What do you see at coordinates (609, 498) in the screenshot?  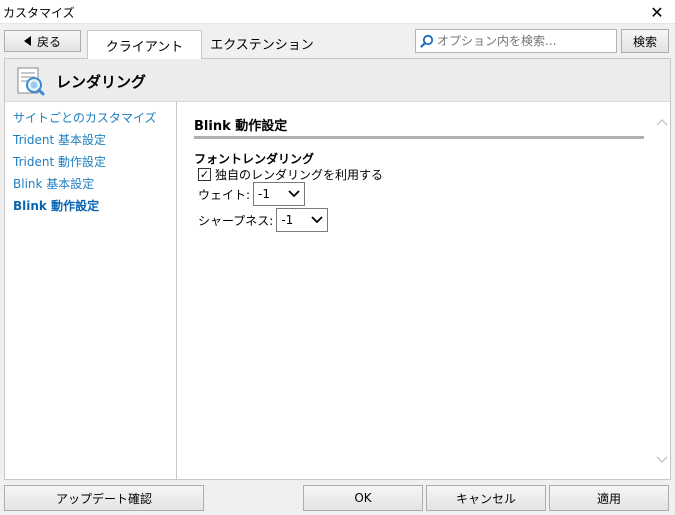 I see `apply-button: 適用` at bounding box center [609, 498].